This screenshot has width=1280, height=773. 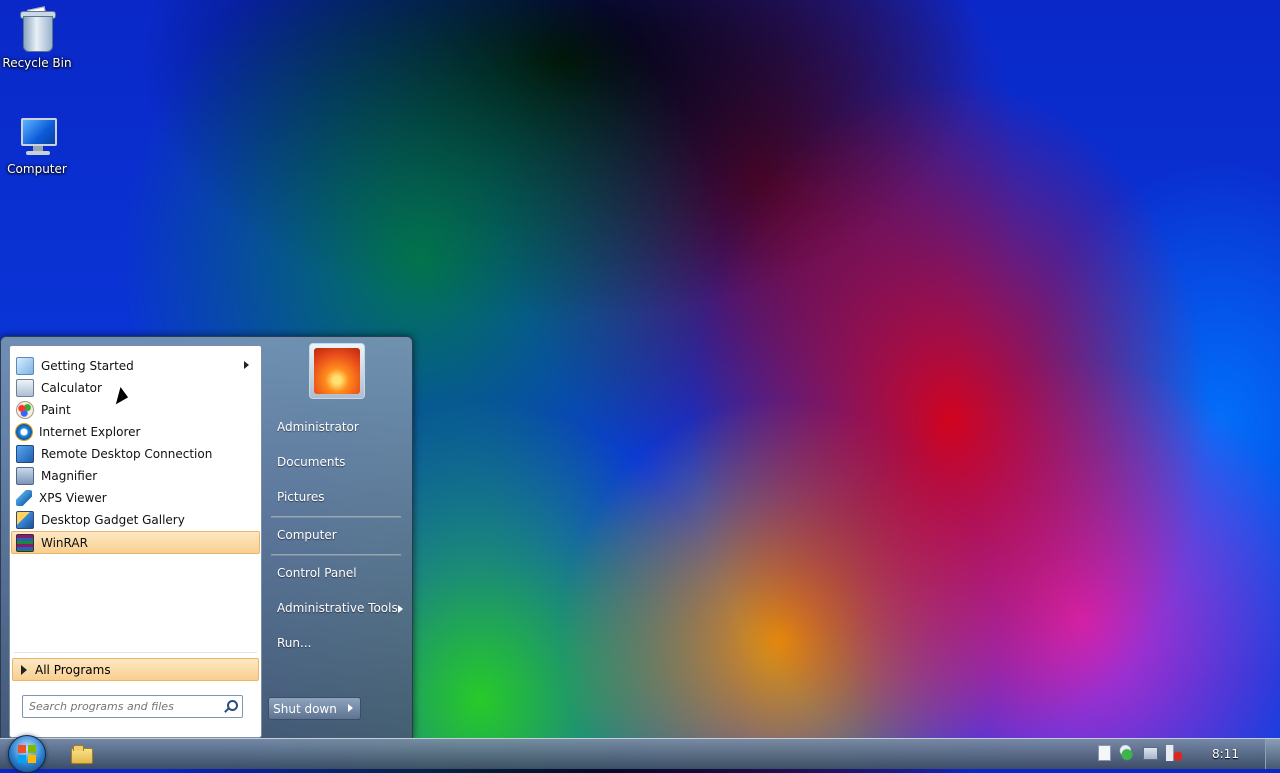 I want to click on program-paint: Paint, so click(x=135, y=409).